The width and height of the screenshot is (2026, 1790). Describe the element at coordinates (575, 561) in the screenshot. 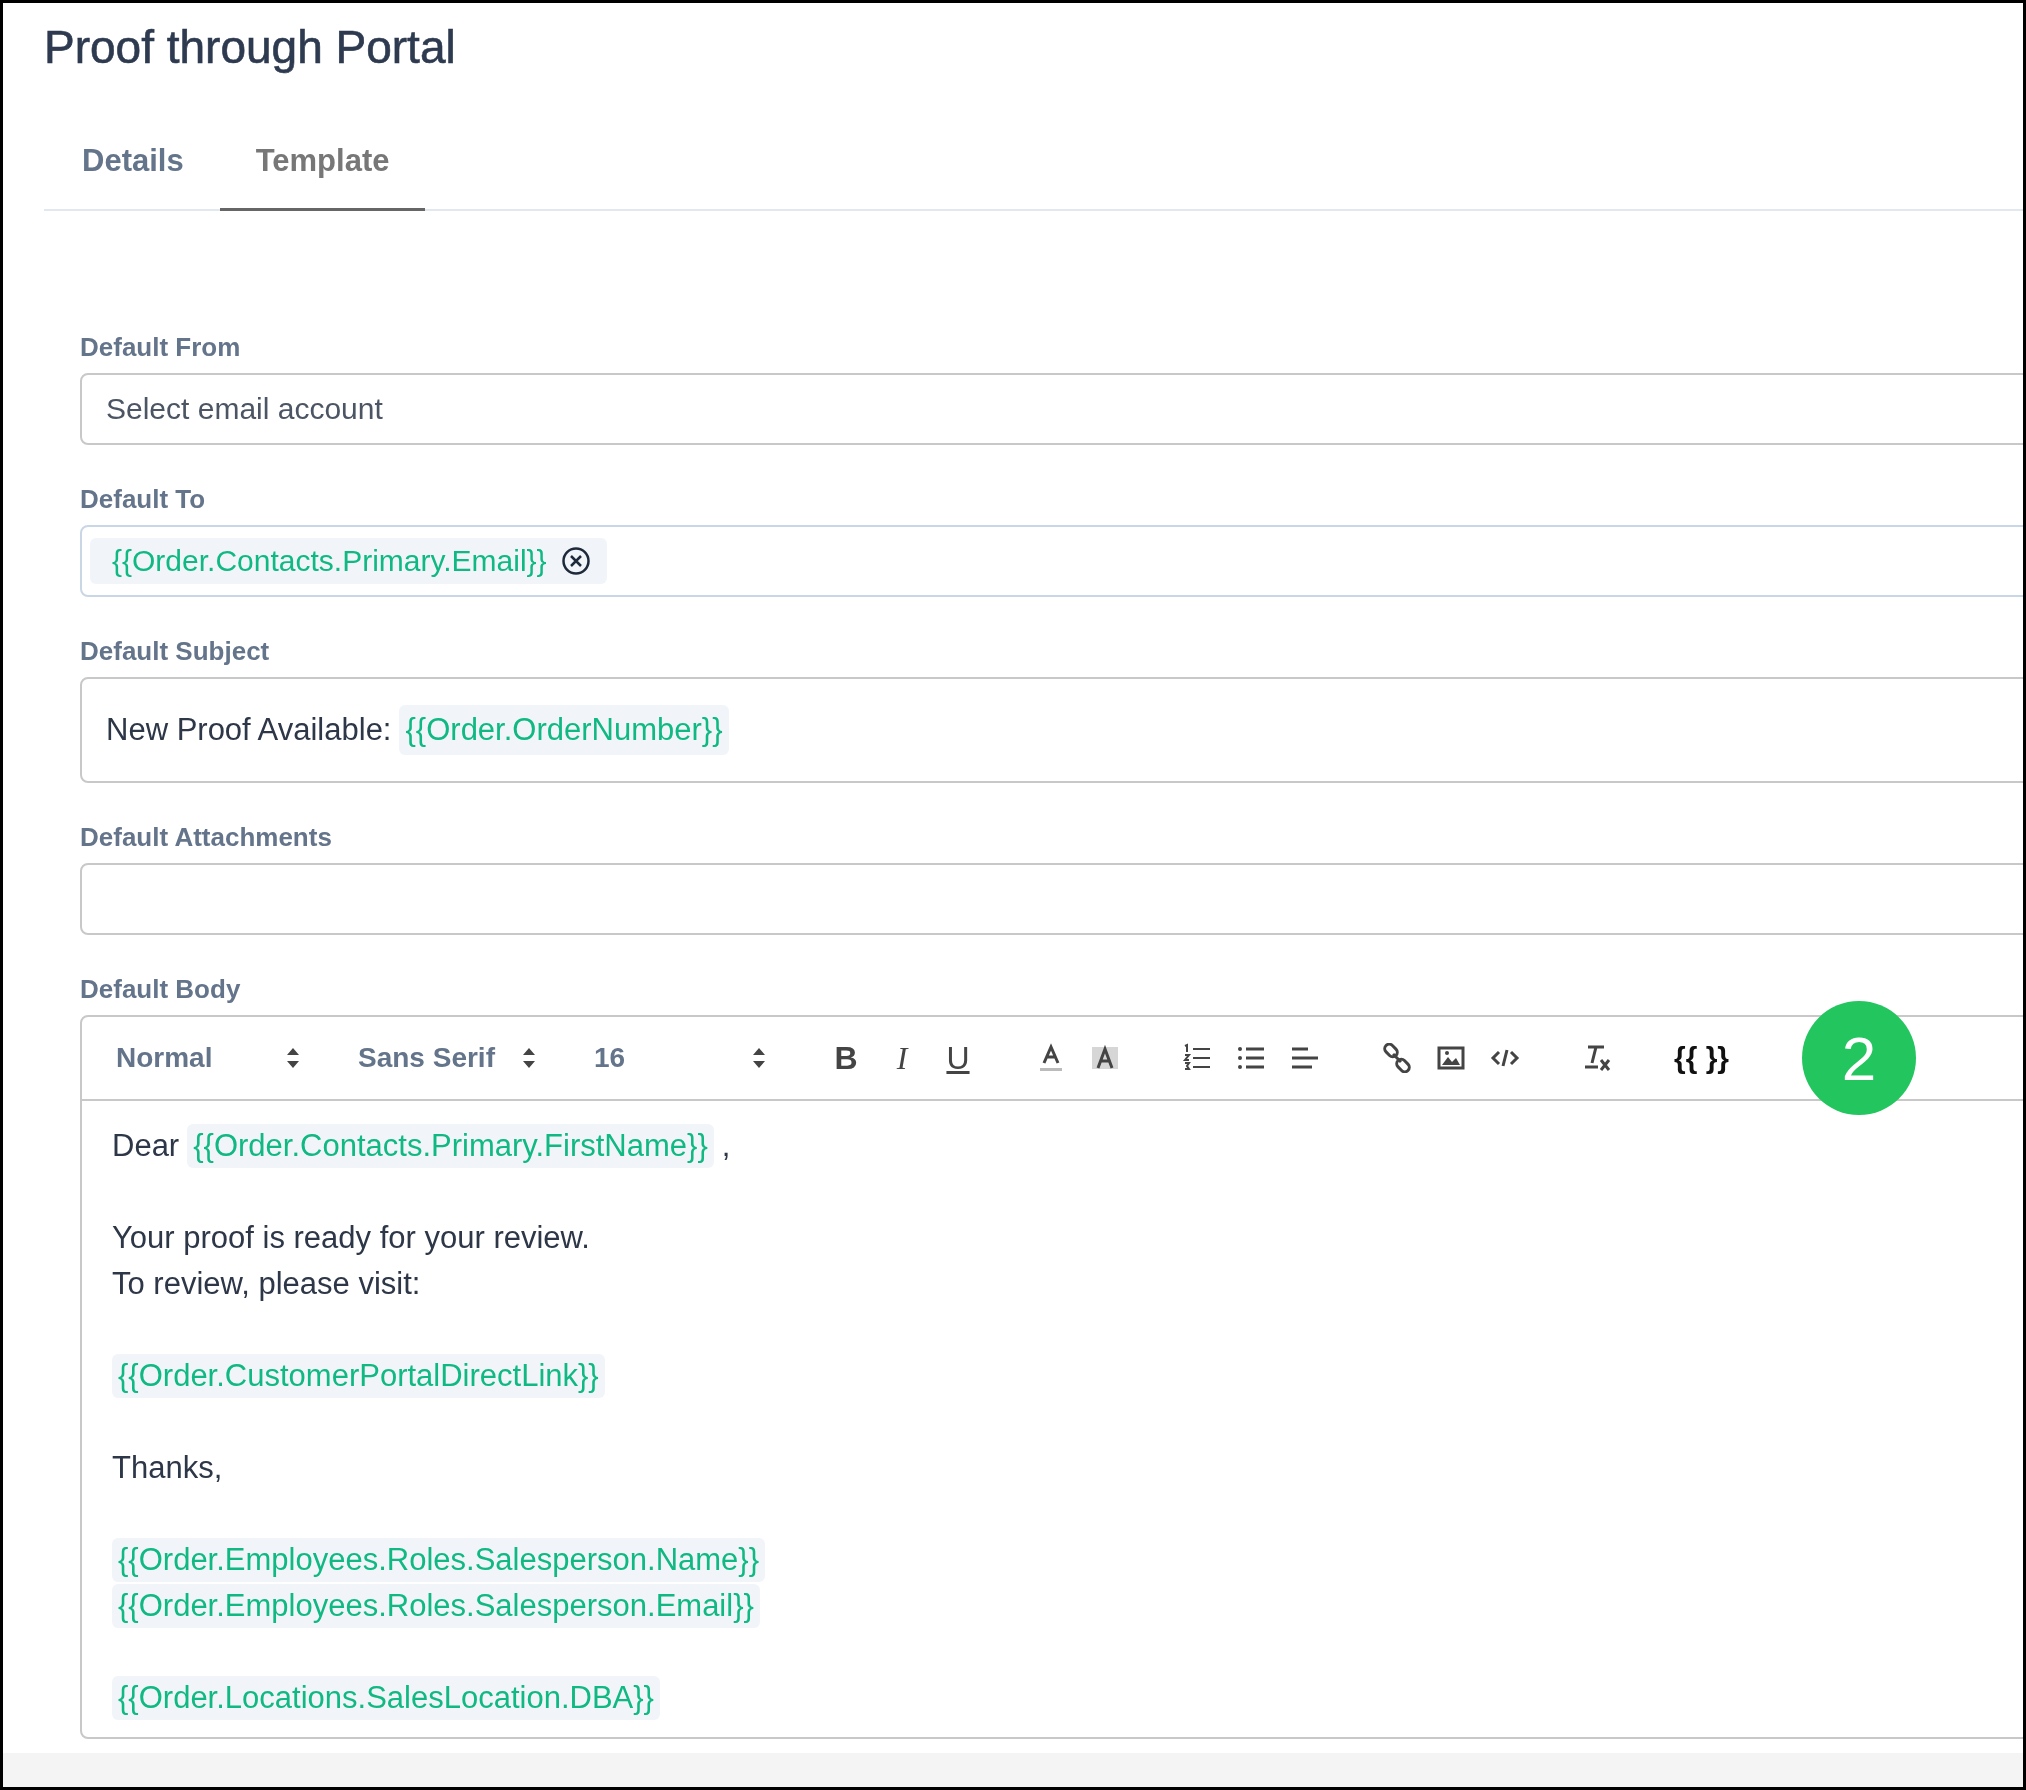

I see `remove-icon` at that location.